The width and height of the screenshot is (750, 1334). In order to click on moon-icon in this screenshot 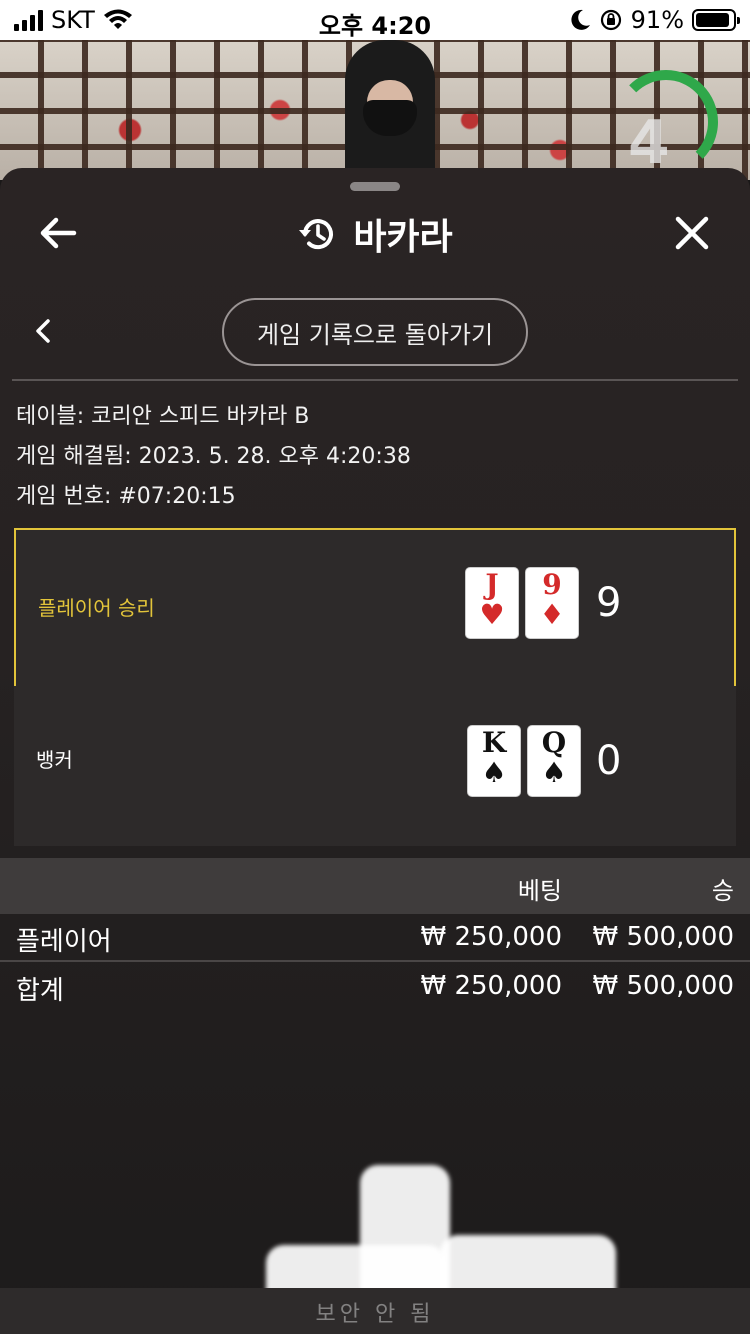, I will do `click(580, 19)`.